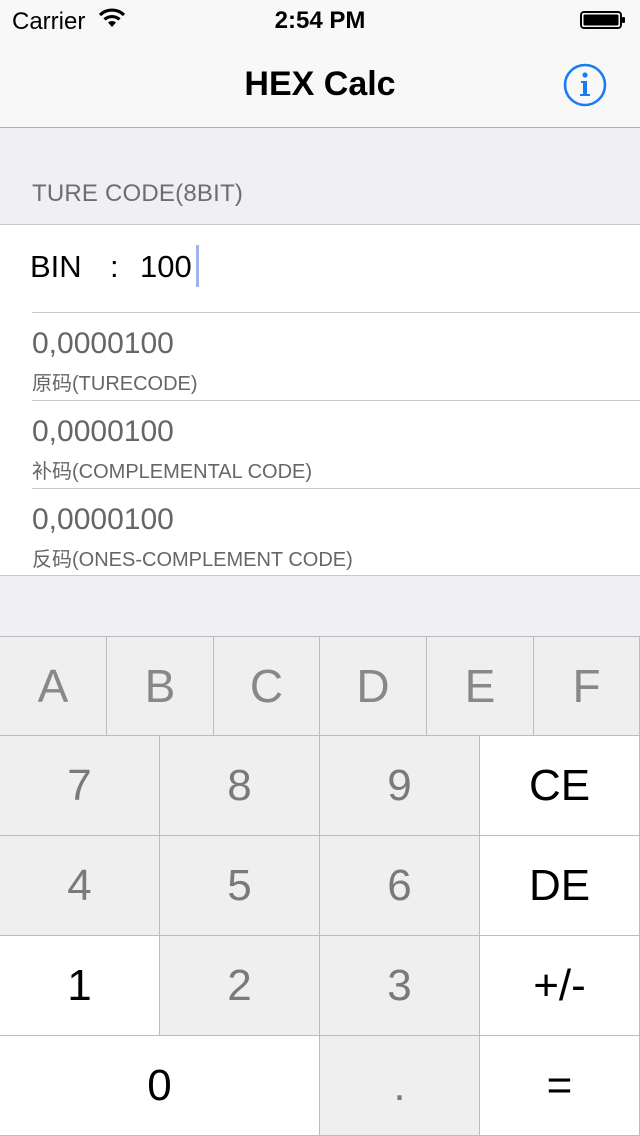 Image resolution: width=640 pixels, height=1136 pixels. Describe the element at coordinates (560, 1086) in the screenshot. I see `equals-button: =` at that location.